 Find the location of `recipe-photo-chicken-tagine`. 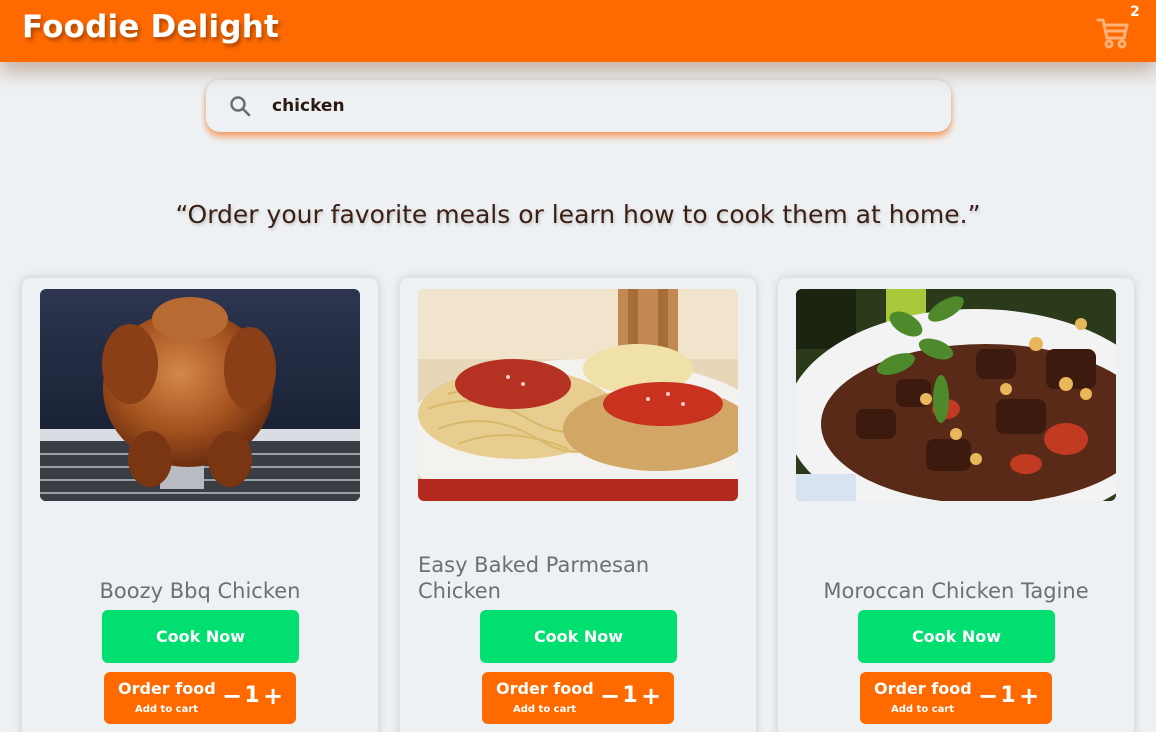

recipe-photo-chicken-tagine is located at coordinates (956, 395).